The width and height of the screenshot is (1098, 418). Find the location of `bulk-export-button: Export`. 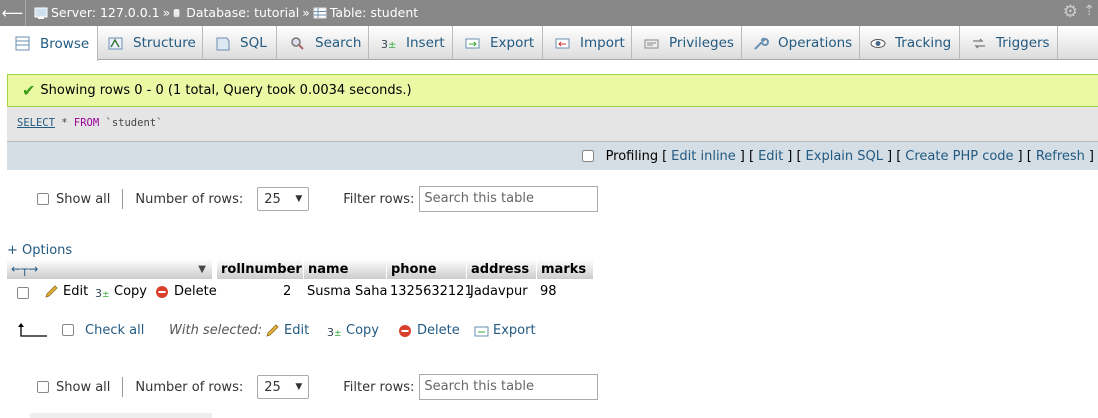

bulk-export-button: Export is located at coordinates (505, 330).